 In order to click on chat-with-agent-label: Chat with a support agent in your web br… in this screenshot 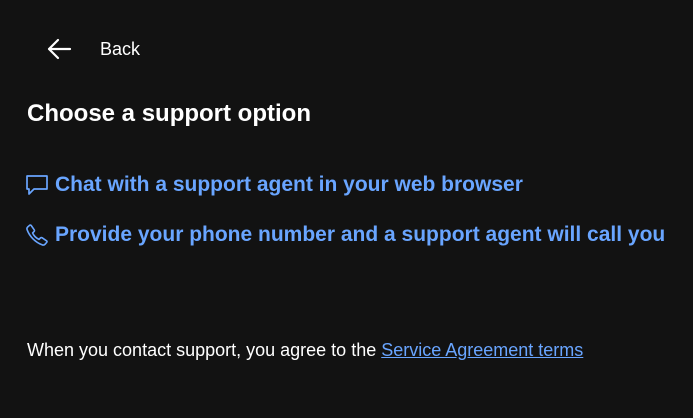, I will do `click(289, 184)`.